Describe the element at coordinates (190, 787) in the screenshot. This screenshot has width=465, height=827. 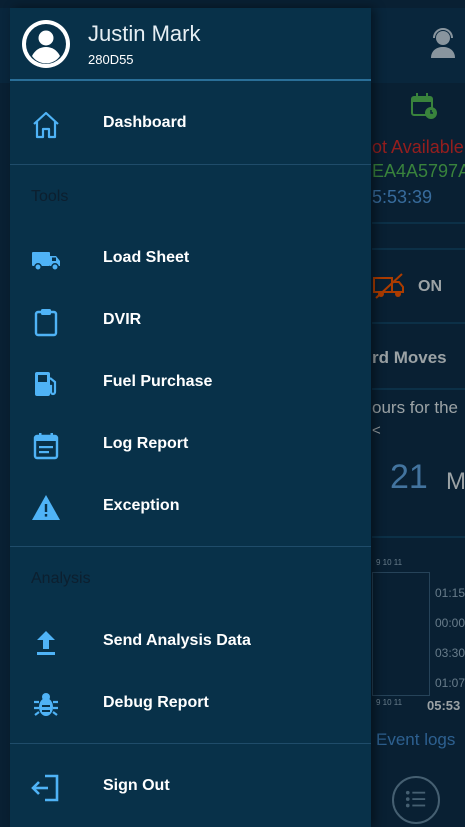
I see `menu-item-sign-out: Sign Out` at that location.